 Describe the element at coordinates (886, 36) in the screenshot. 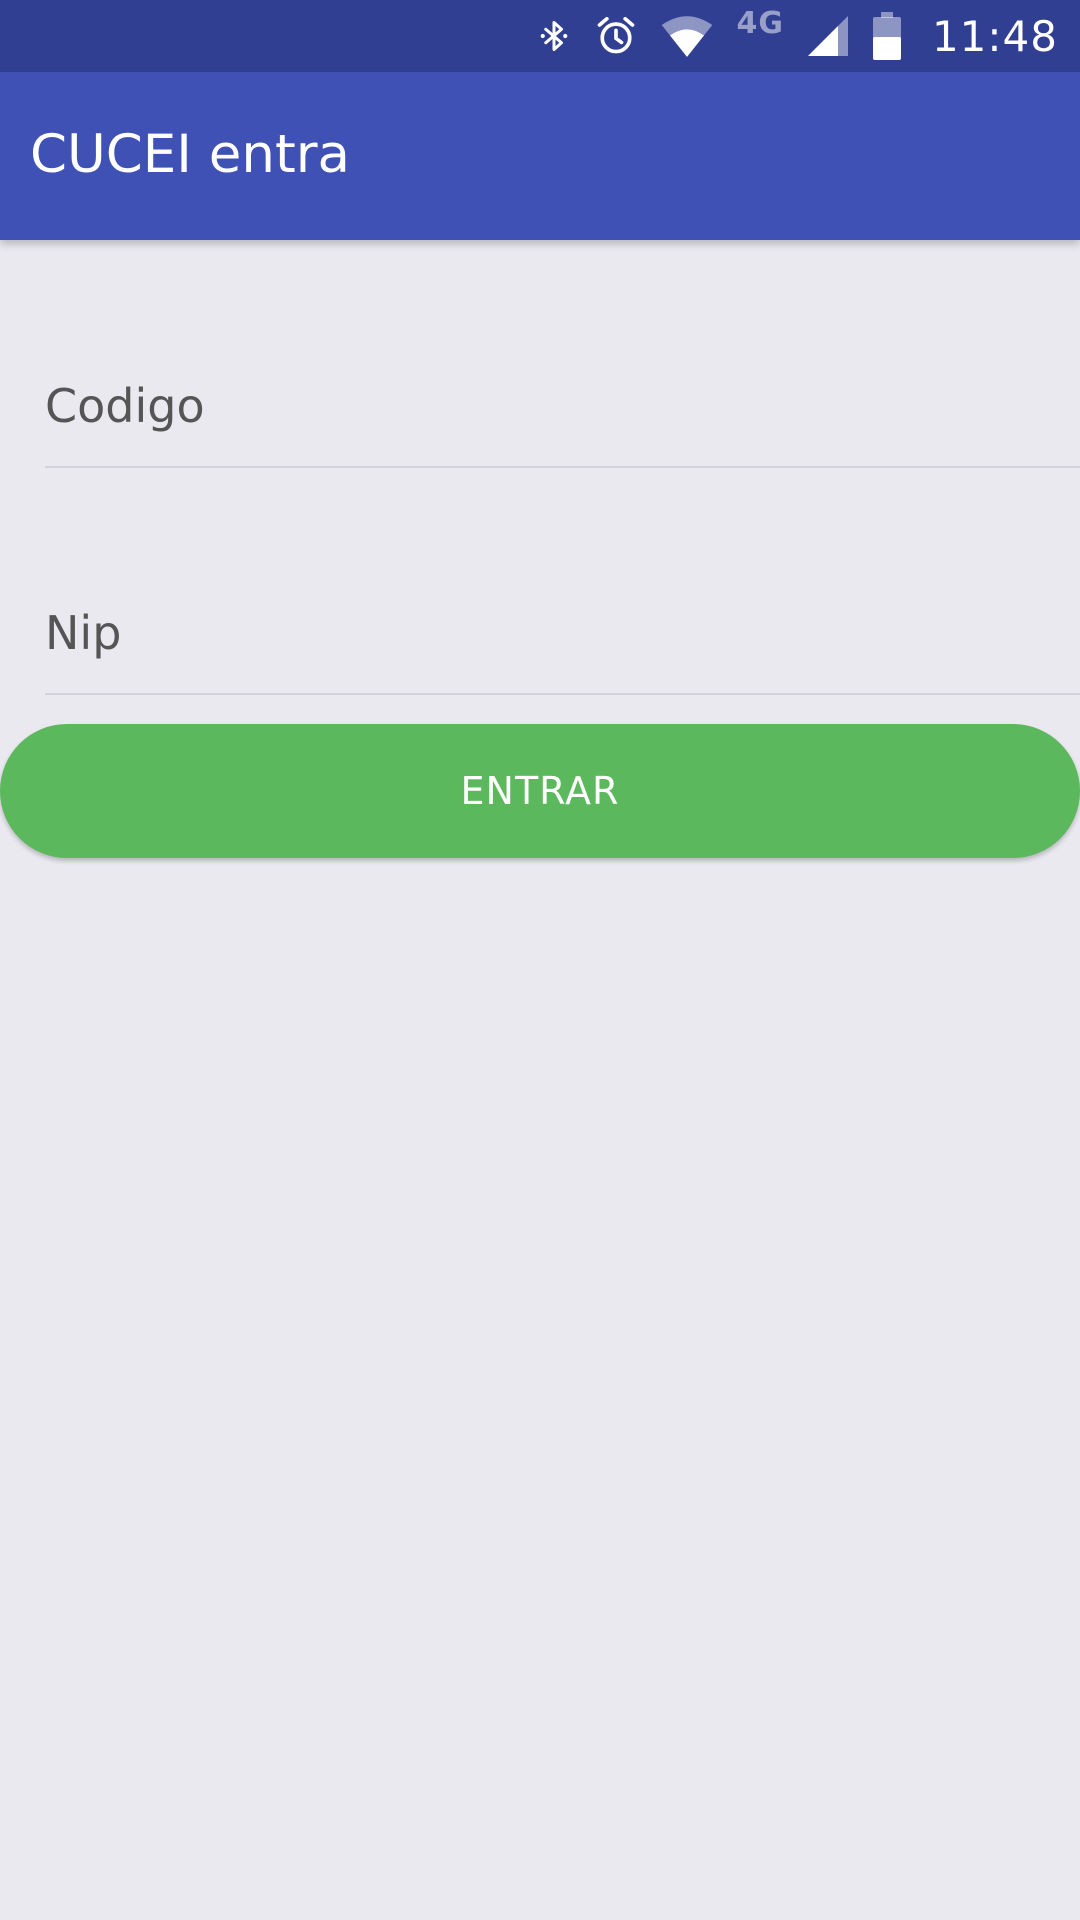

I see `battery-icon` at that location.